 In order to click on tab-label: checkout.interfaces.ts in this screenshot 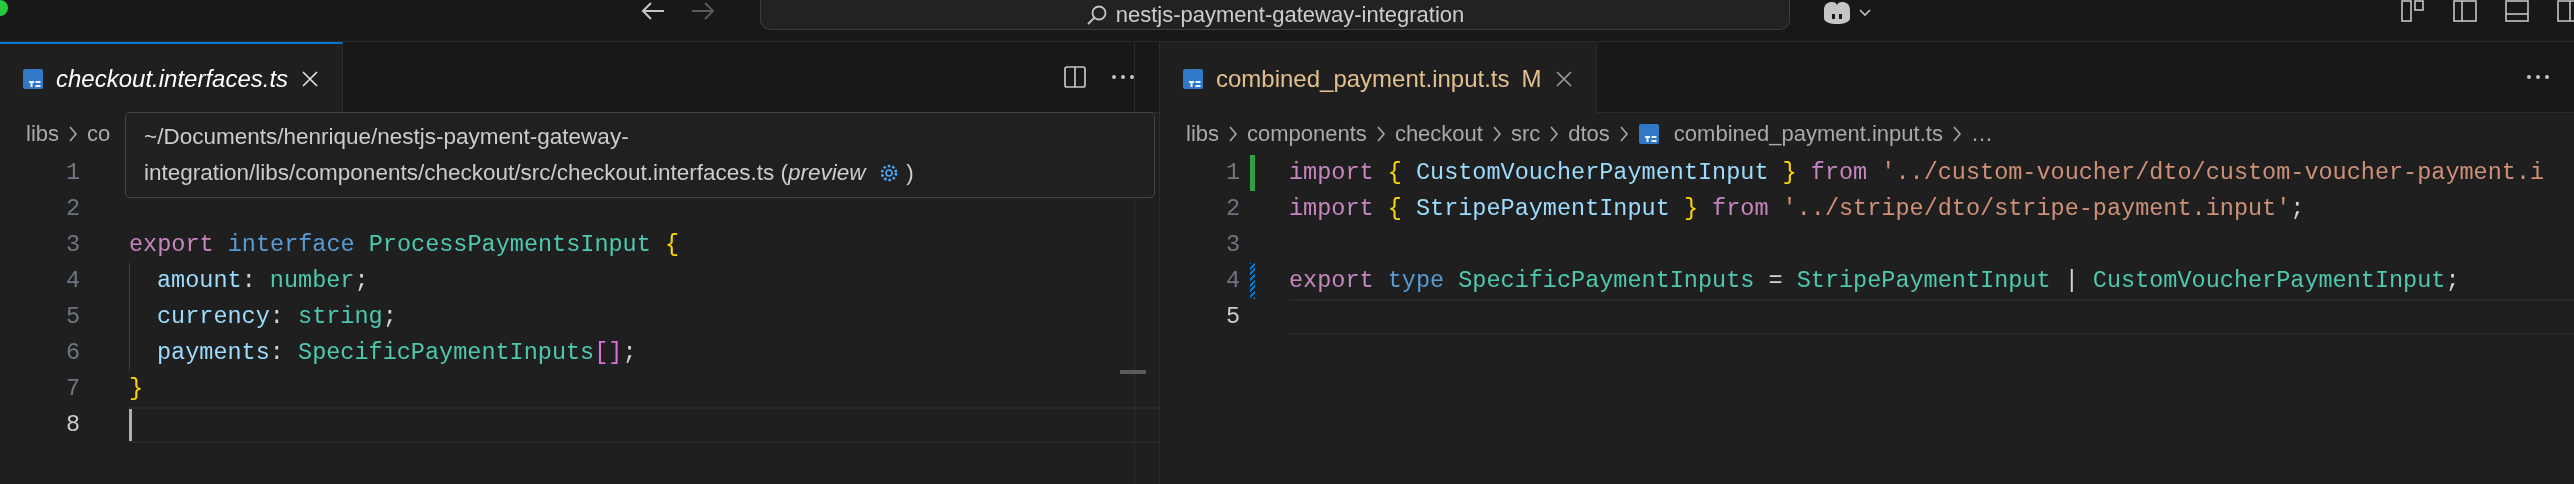, I will do `click(172, 78)`.